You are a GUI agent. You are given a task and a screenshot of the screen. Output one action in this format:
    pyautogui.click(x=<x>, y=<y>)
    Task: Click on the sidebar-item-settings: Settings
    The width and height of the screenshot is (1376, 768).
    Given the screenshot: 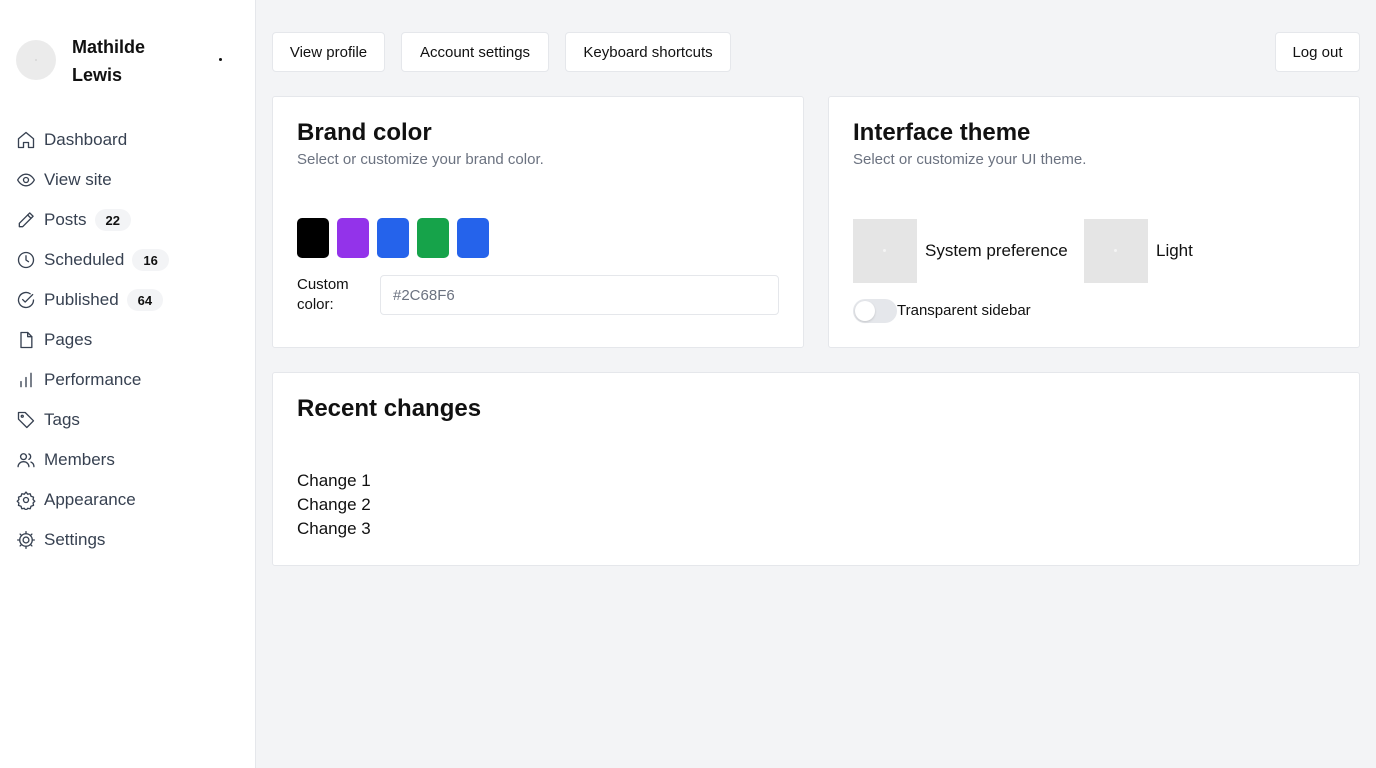 What is the action you would take?
    pyautogui.click(x=128, y=540)
    